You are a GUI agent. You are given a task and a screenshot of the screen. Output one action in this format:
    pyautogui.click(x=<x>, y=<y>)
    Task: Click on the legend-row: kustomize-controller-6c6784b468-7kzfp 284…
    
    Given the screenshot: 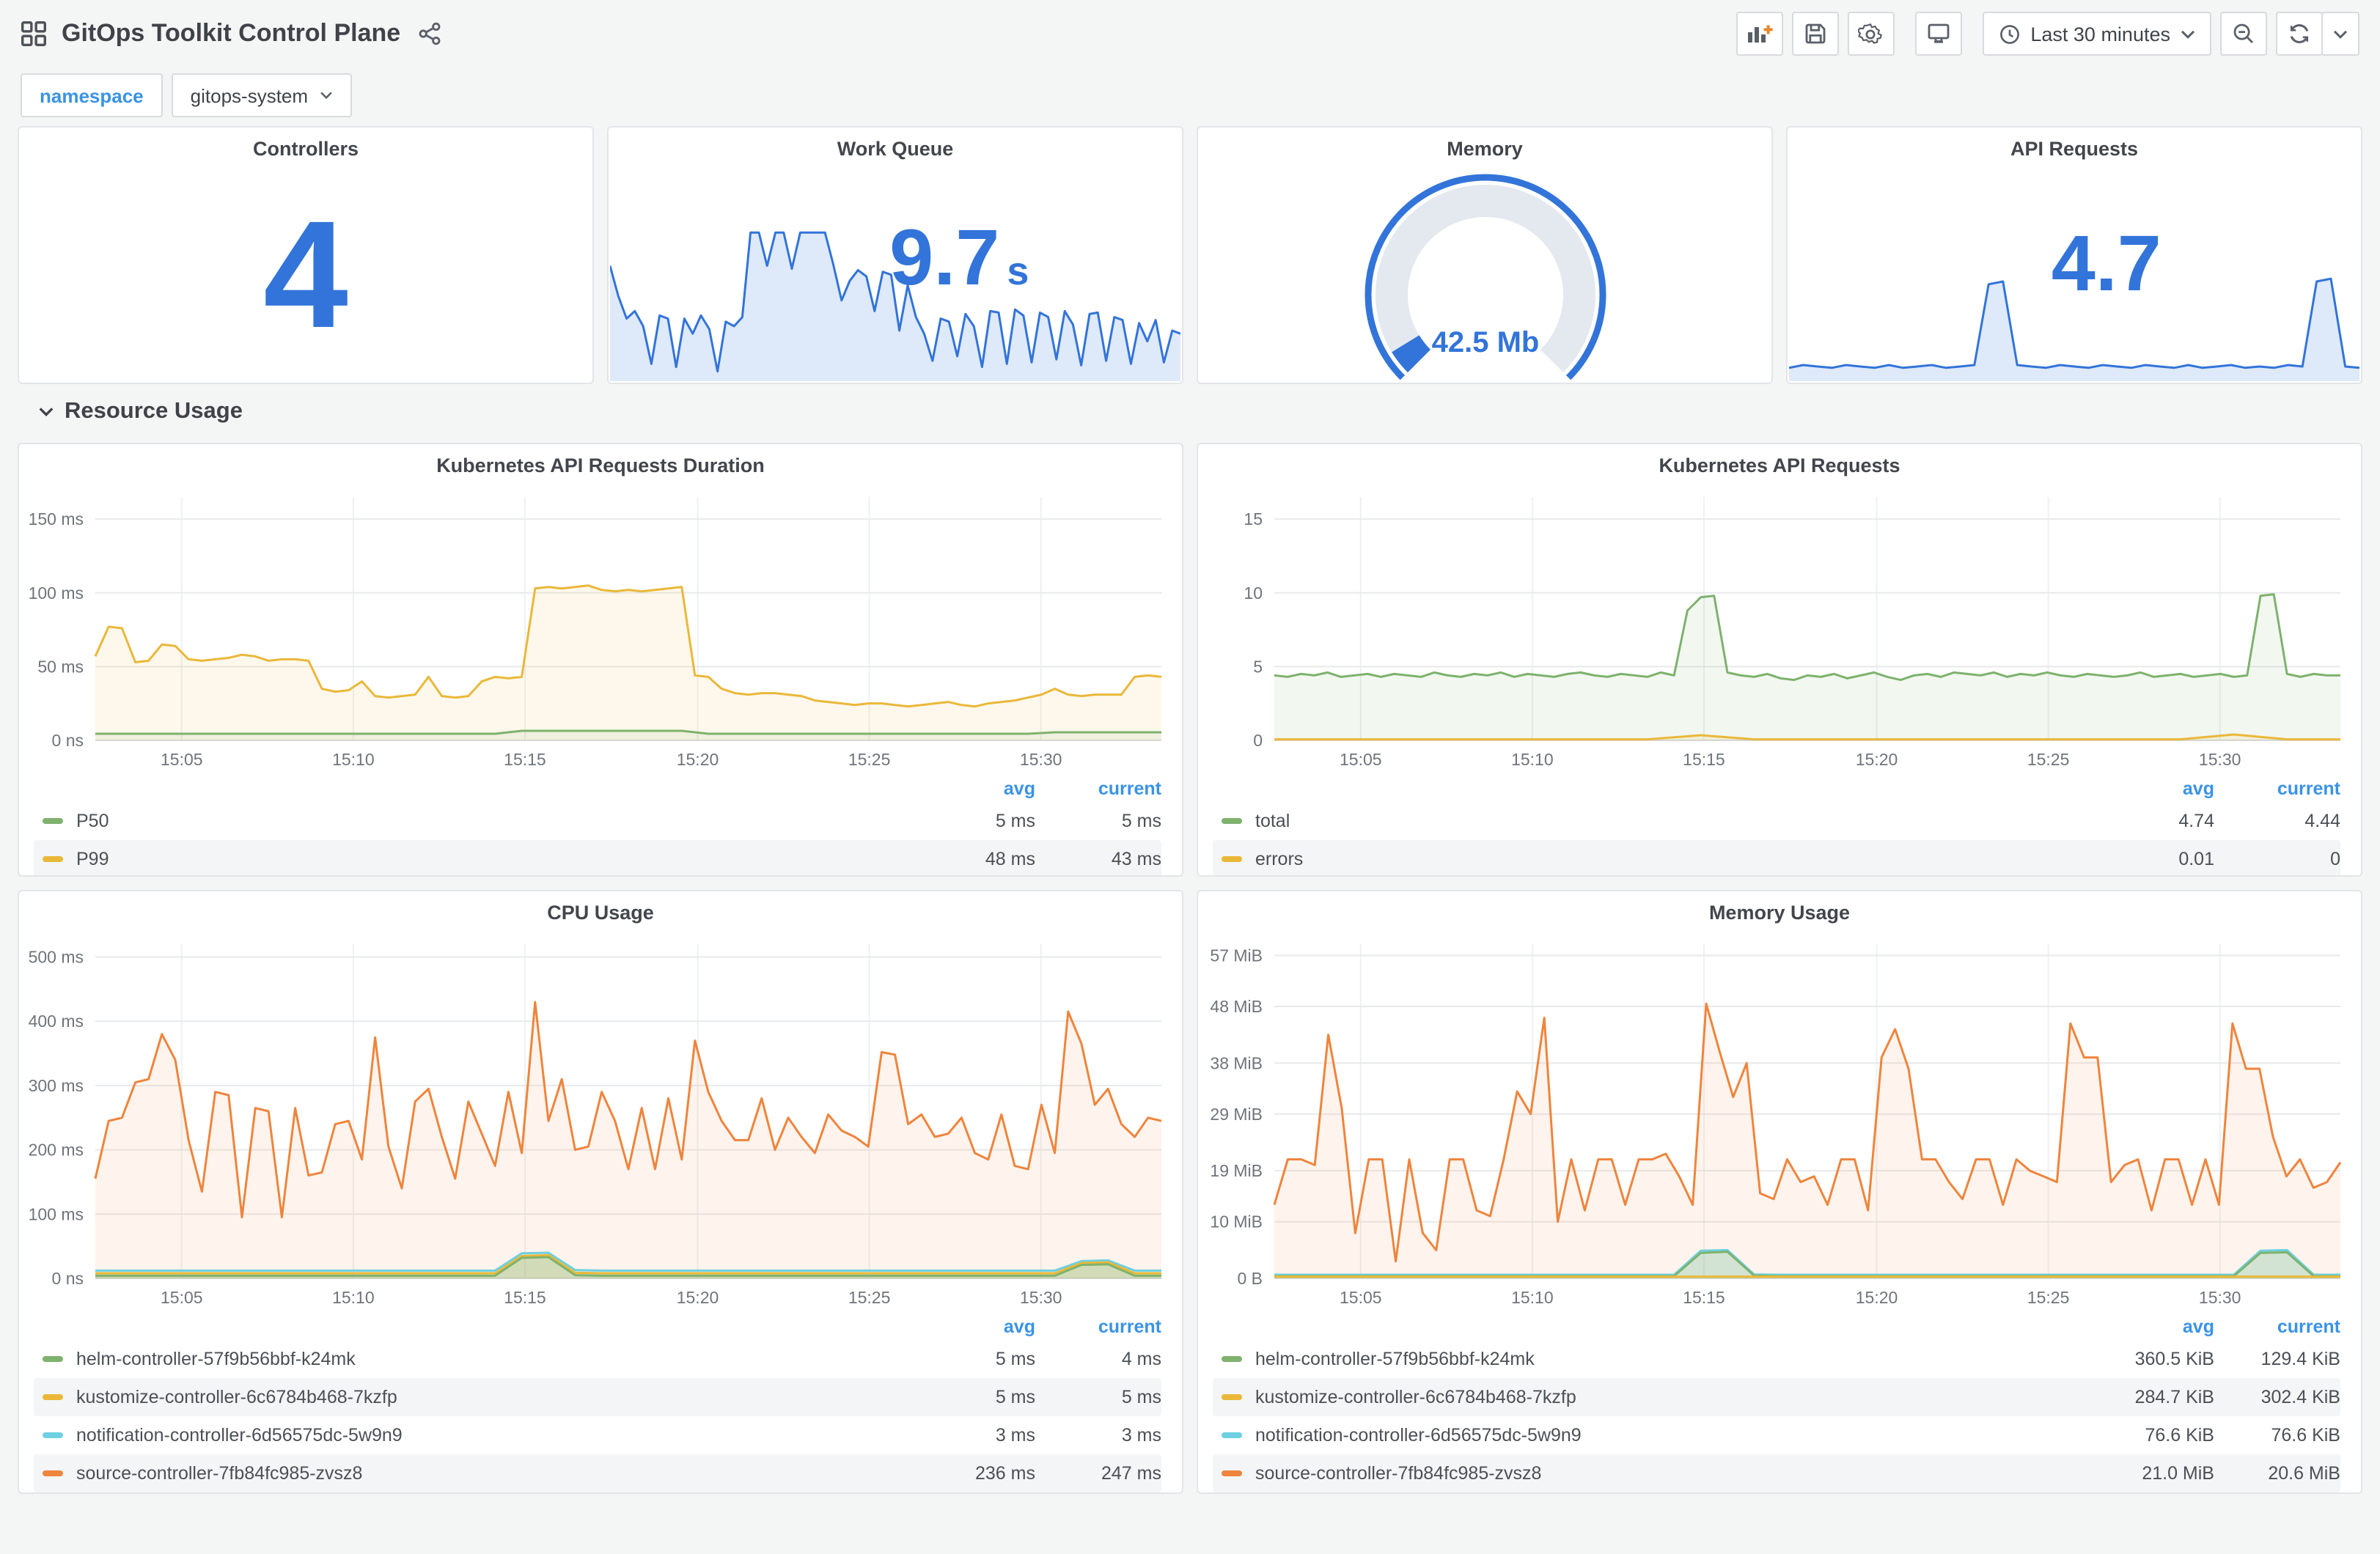 What is the action you would take?
    pyautogui.click(x=1776, y=1397)
    